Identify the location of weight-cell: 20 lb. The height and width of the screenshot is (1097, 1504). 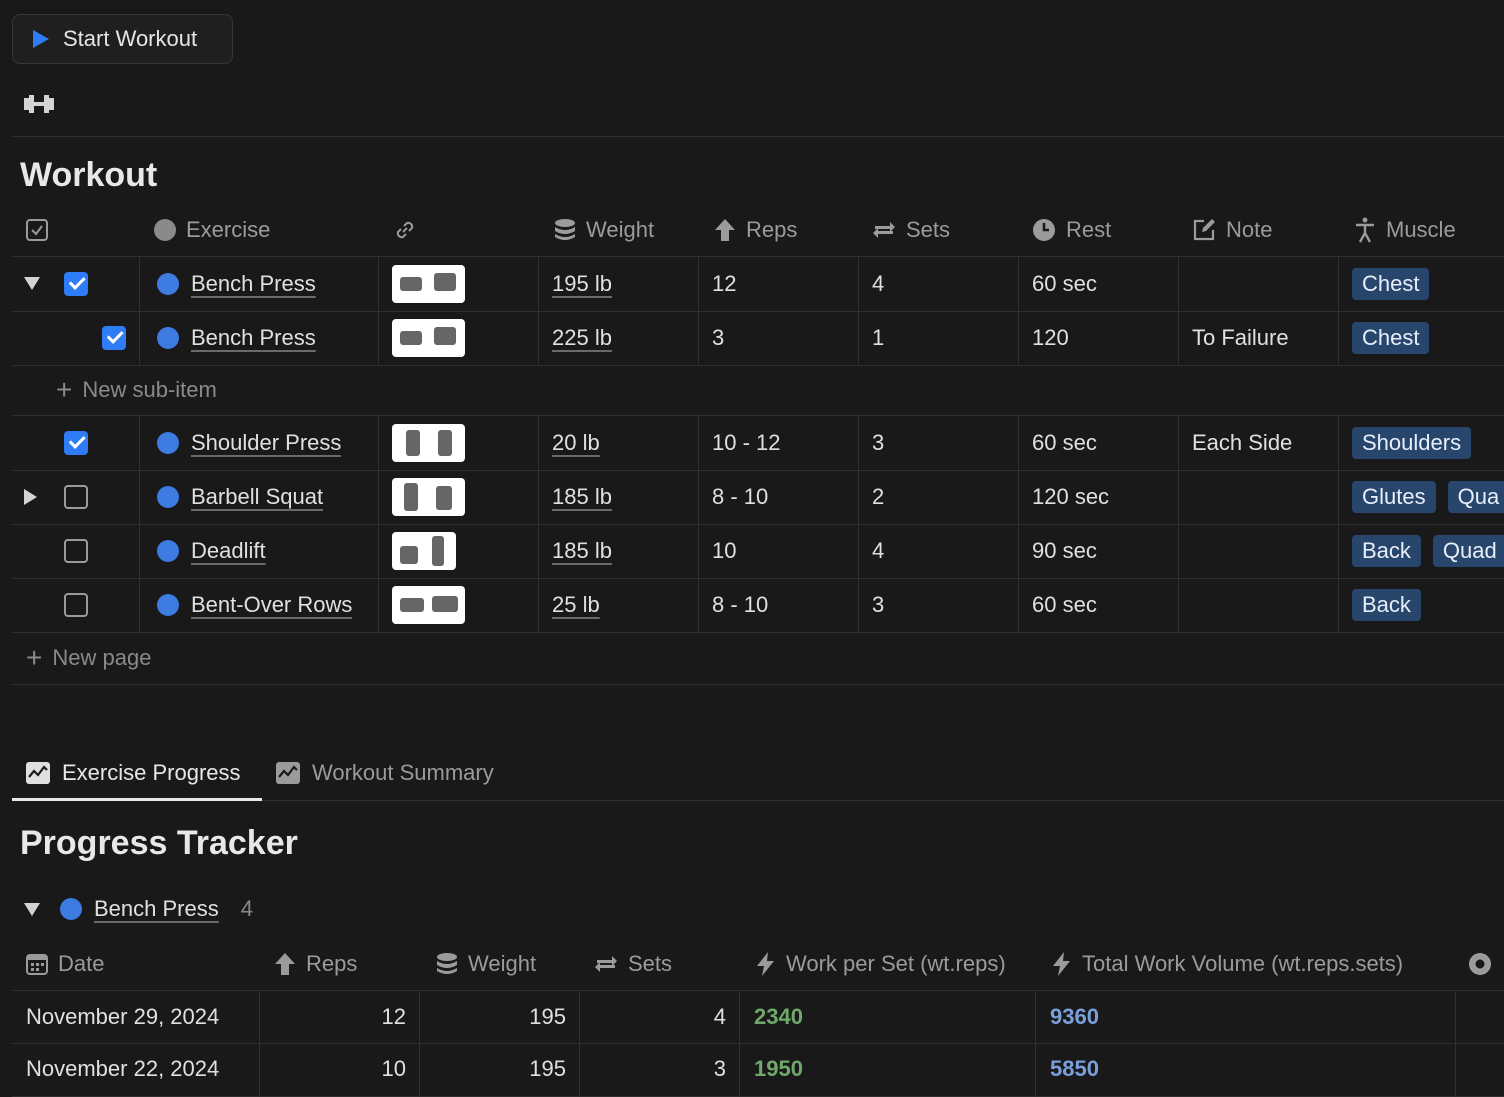
(576, 442).